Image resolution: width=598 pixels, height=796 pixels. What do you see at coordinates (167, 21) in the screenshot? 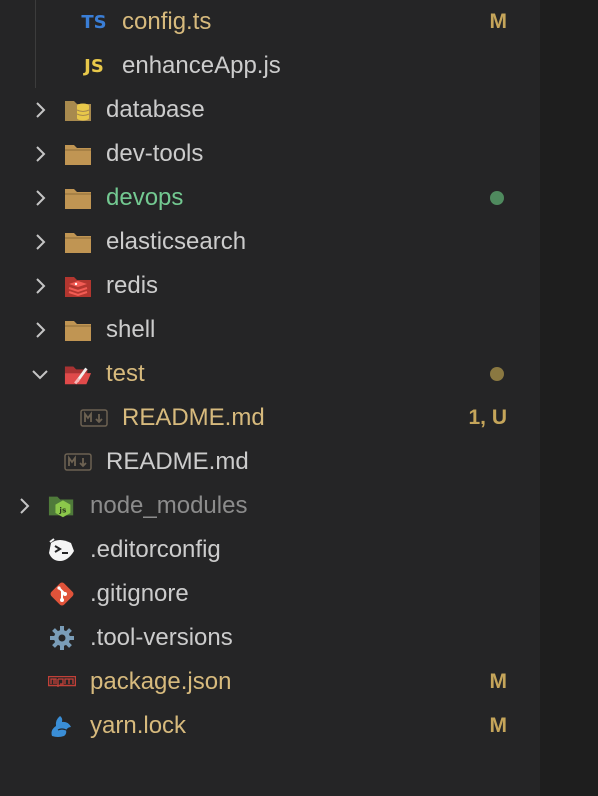
I see `file-name: config.ts` at bounding box center [167, 21].